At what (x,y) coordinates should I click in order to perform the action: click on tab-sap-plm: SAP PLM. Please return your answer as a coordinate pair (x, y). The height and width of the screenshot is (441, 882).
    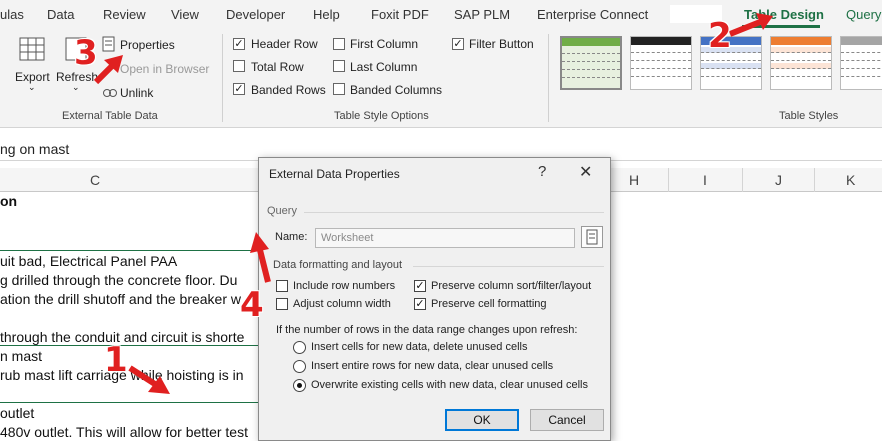
    Looking at the image, I should click on (482, 14).